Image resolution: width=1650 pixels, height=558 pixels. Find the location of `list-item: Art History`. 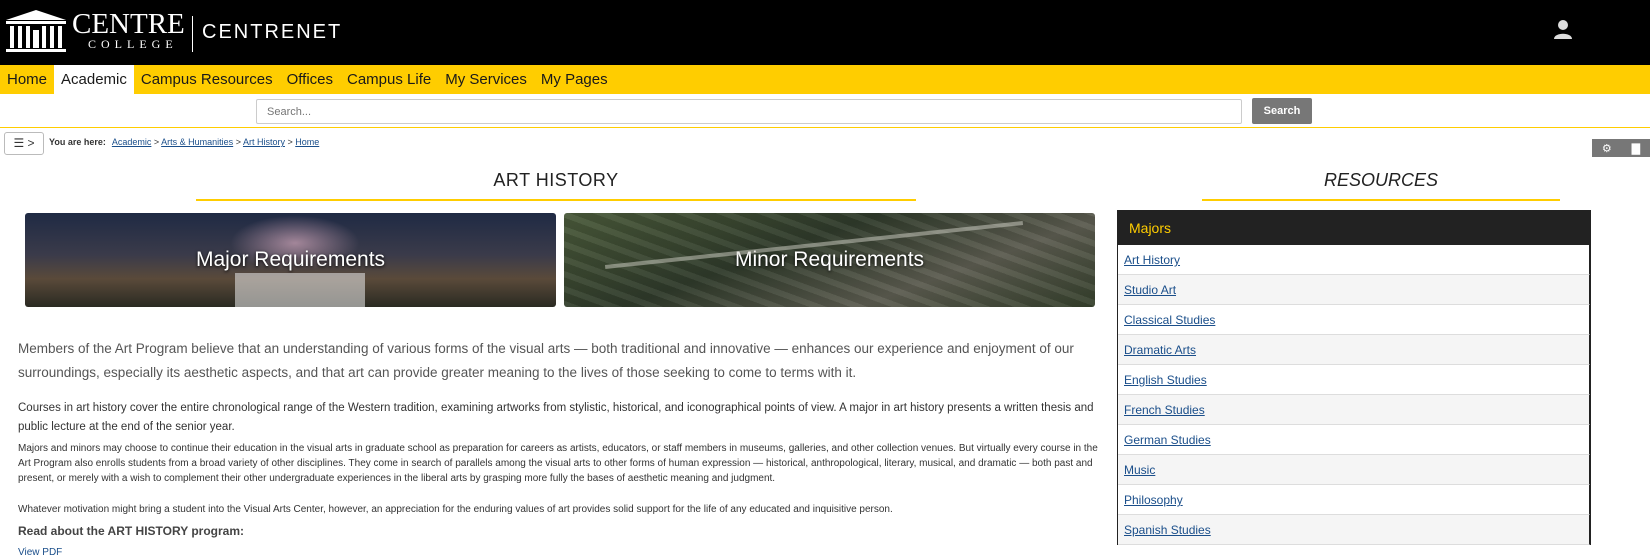

list-item: Art History is located at coordinates (1354, 260).